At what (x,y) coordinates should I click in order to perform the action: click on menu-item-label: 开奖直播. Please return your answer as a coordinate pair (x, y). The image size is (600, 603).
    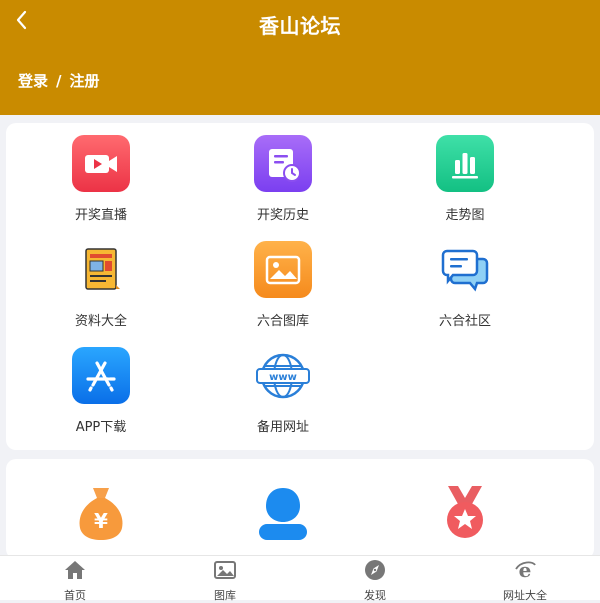
    Looking at the image, I should click on (100, 215).